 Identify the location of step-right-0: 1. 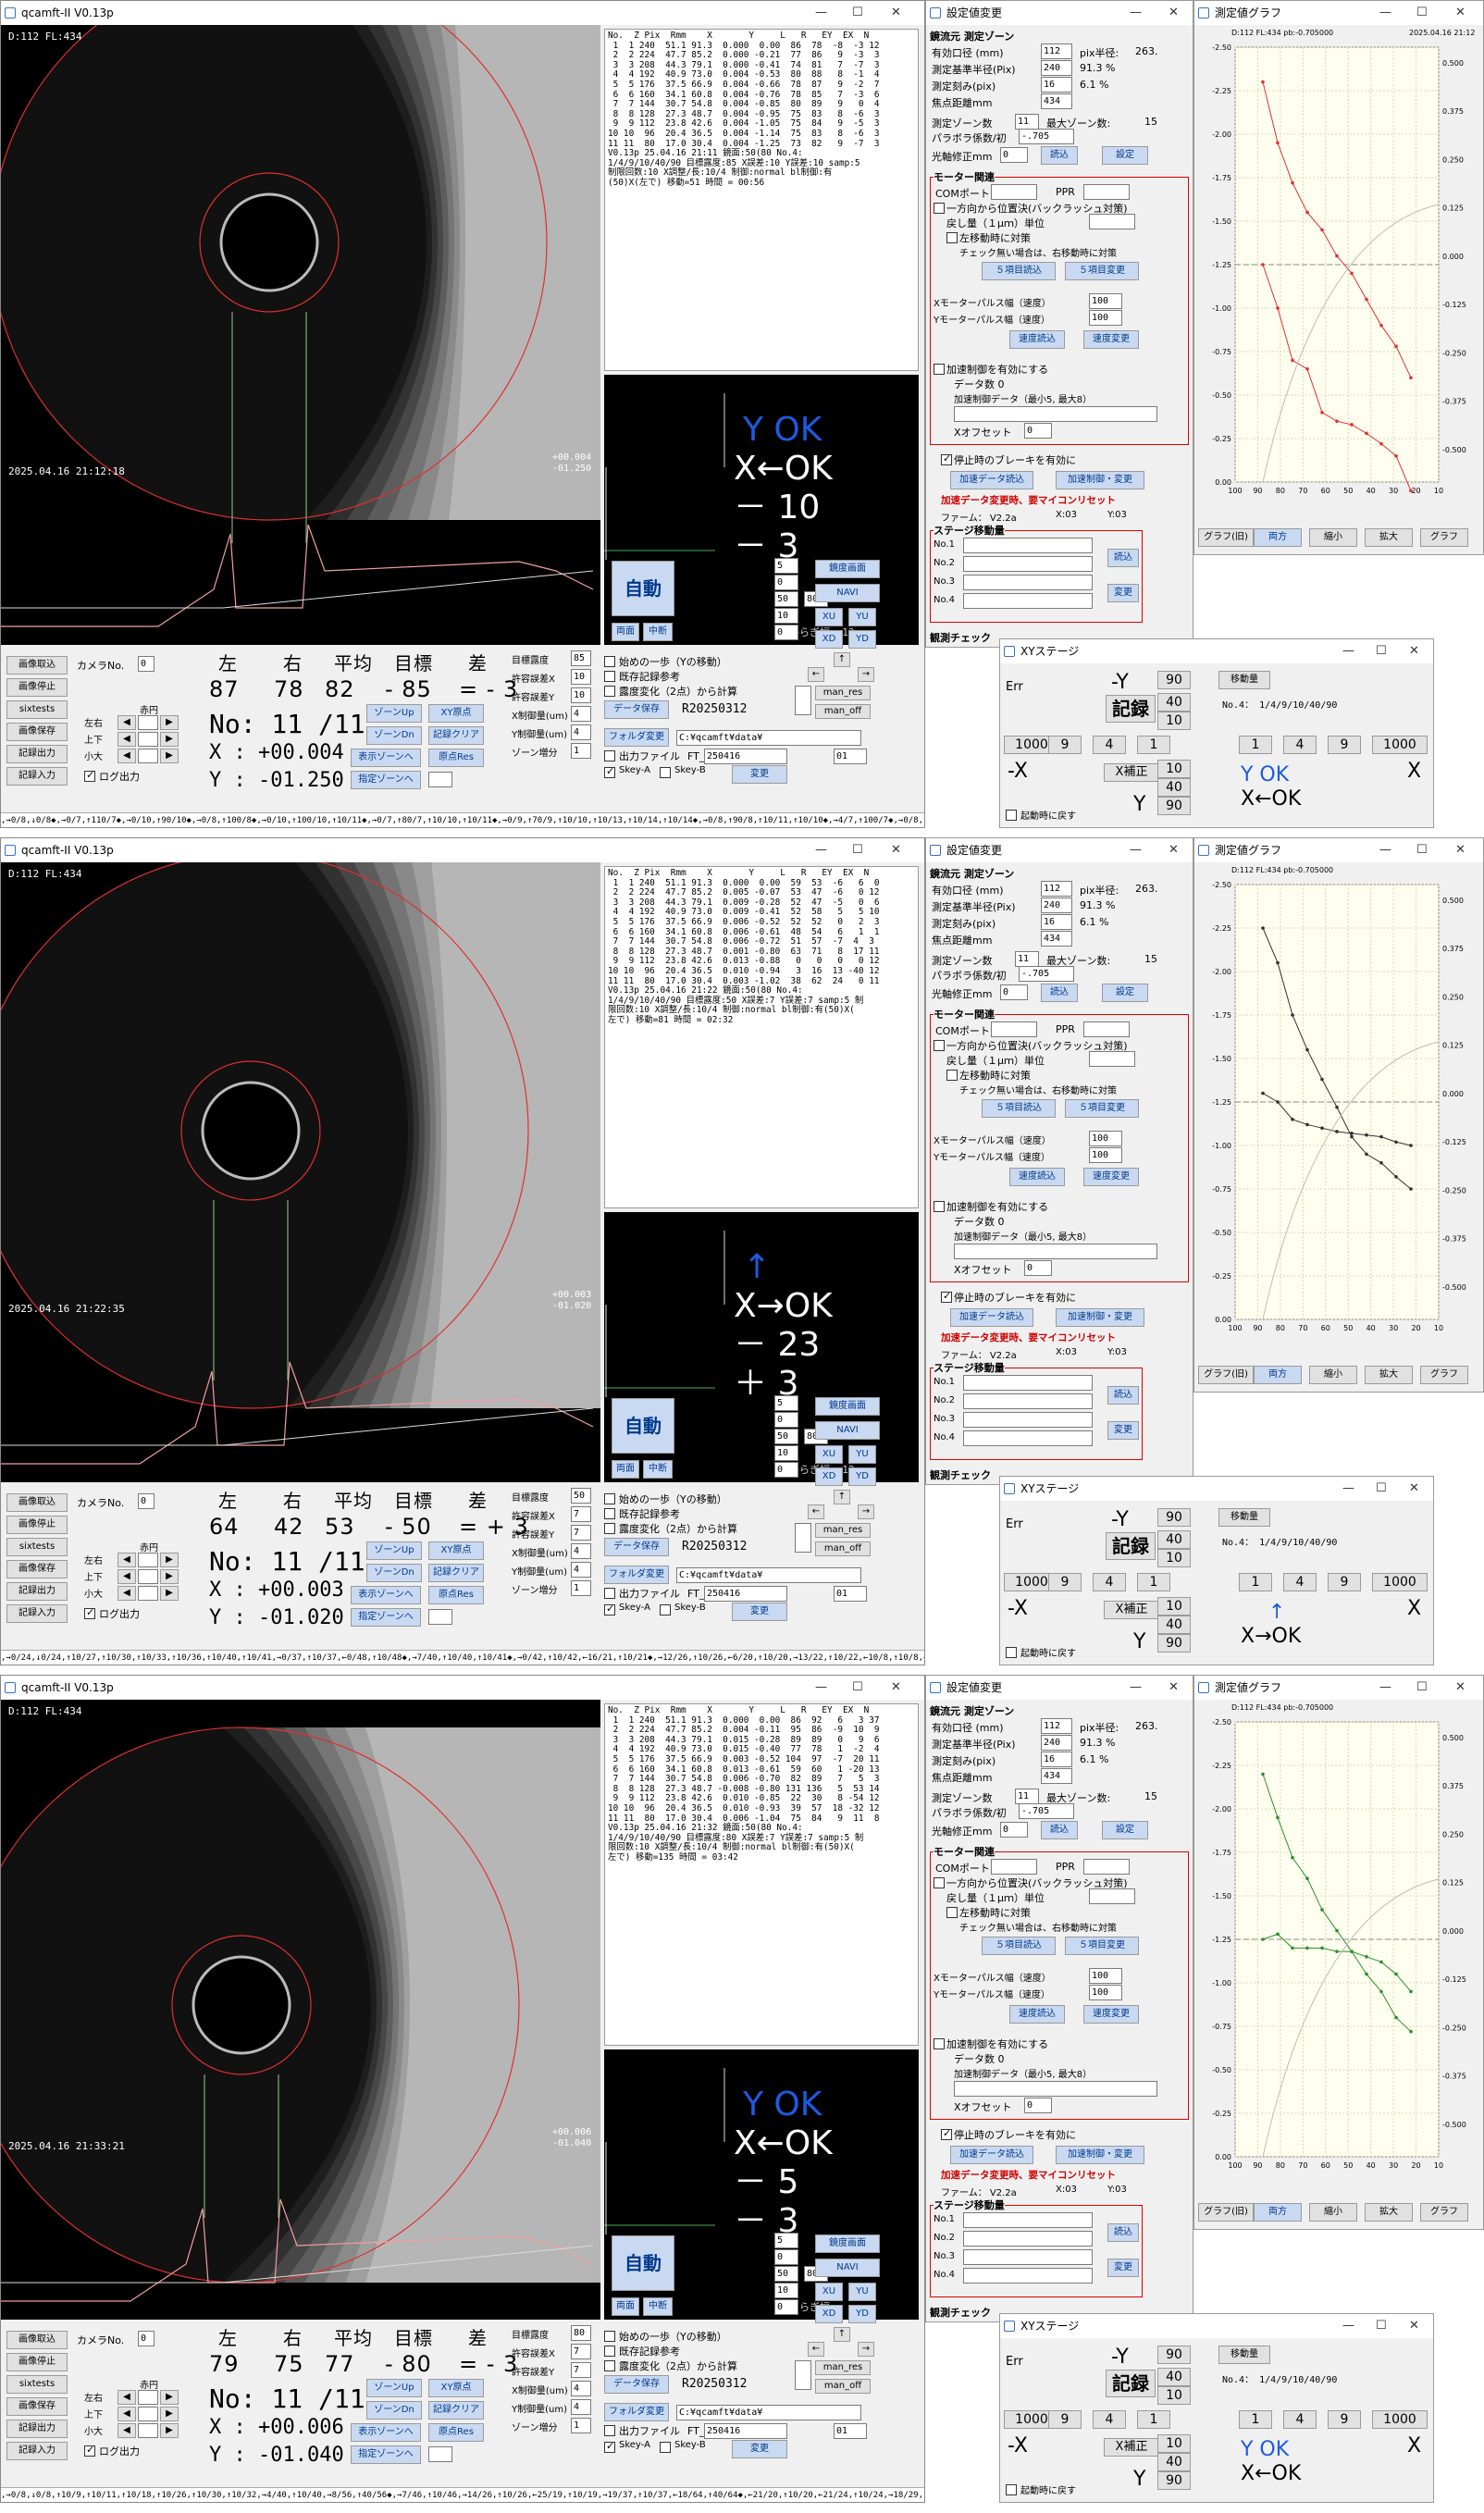
(1255, 745).